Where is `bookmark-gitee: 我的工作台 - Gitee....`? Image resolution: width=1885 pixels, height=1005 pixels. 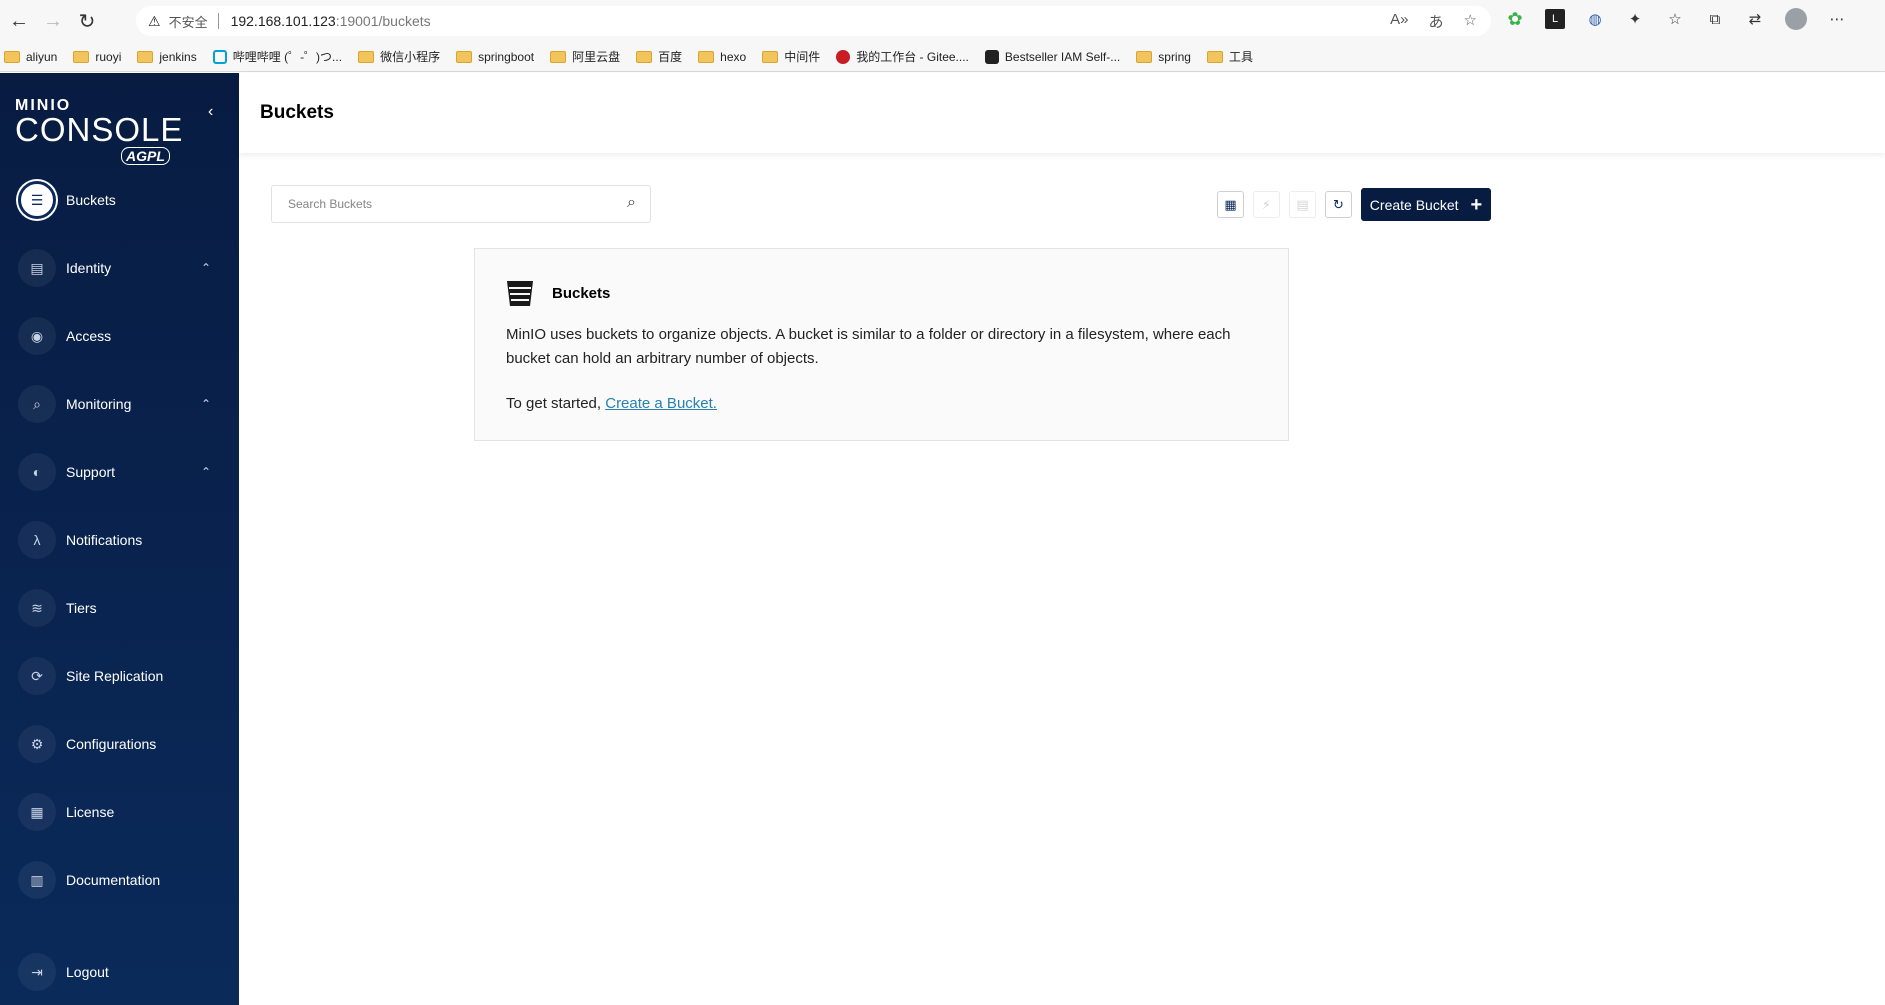
bookmark-gitee: 我的工作台 - Gitee.... is located at coordinates (902, 56).